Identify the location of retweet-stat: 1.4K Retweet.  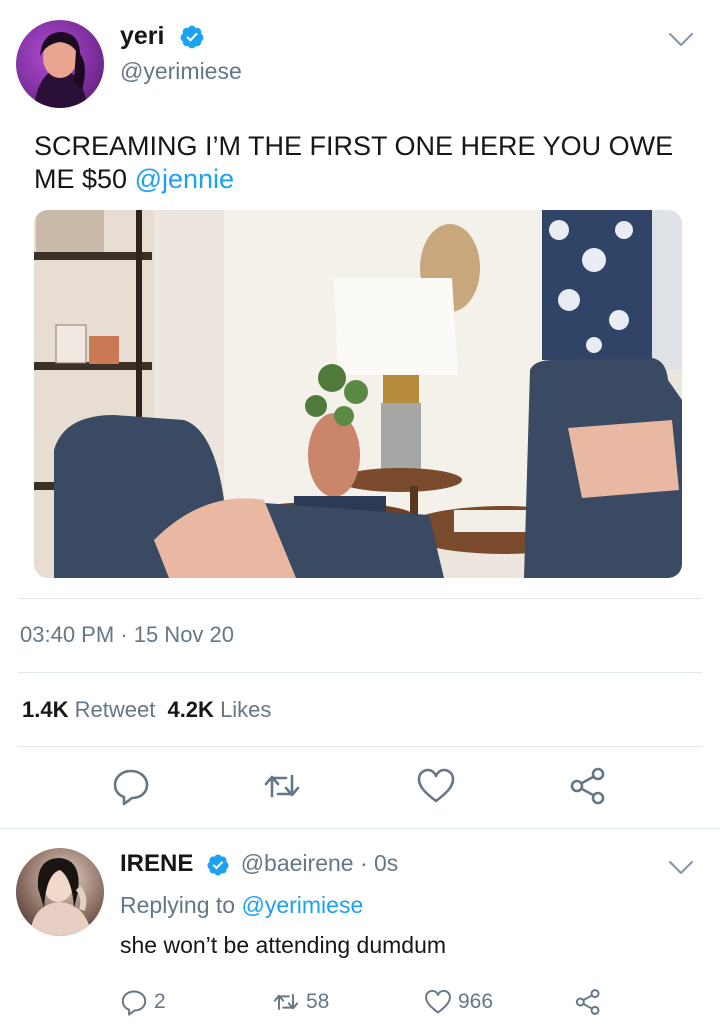
(88, 709).